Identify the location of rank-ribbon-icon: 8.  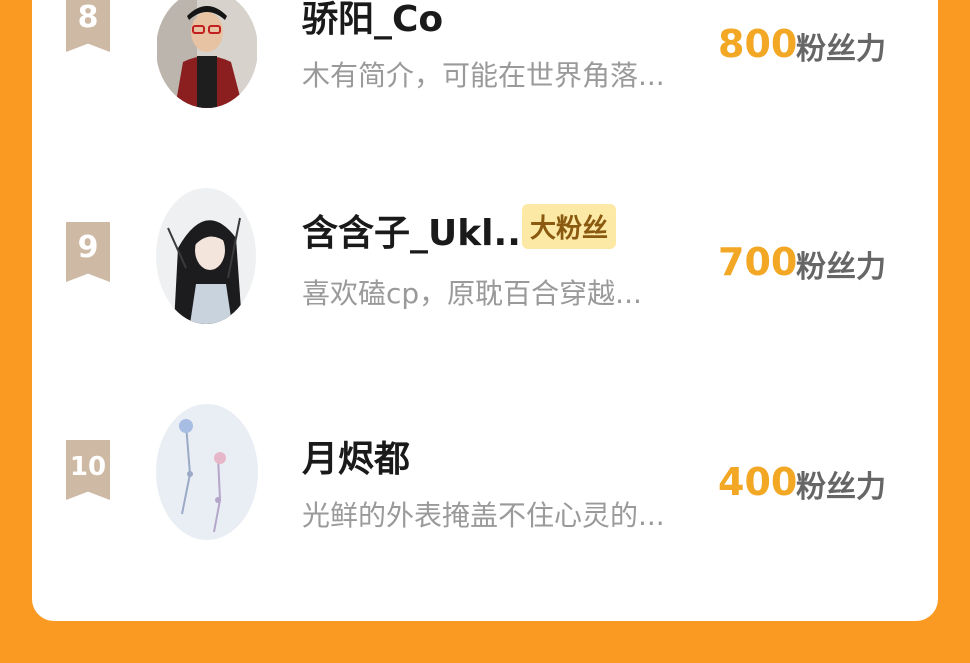
(88, 26).